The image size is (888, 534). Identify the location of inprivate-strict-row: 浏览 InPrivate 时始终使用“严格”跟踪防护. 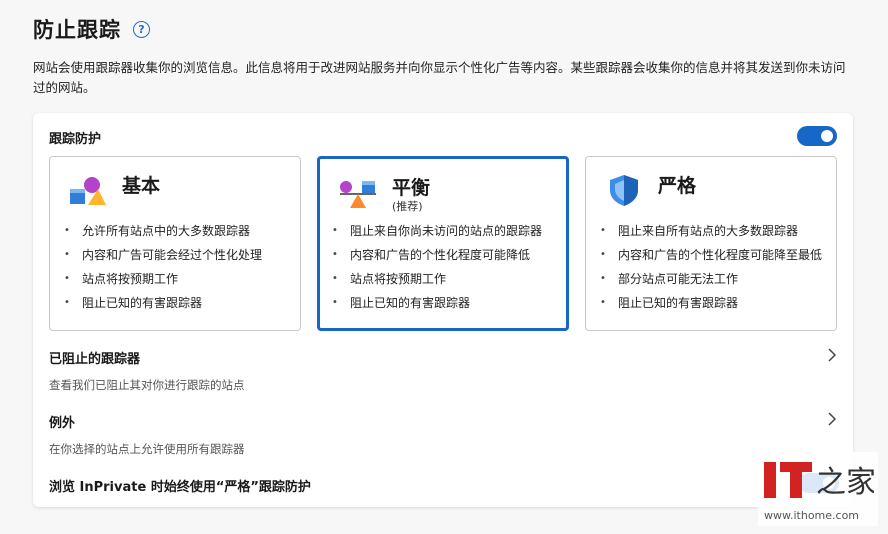
(444, 484).